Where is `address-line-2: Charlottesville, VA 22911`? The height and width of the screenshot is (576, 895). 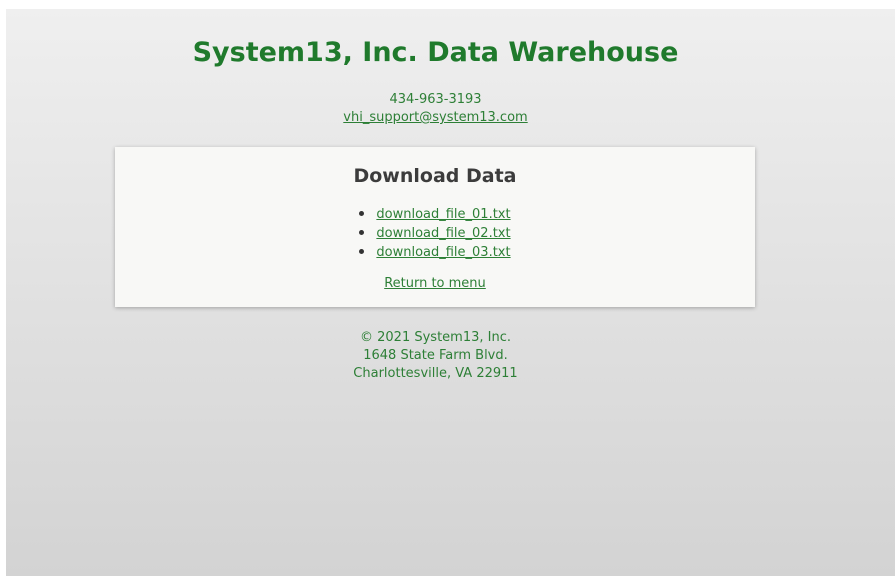 address-line-2: Charlottesville, VA 22911 is located at coordinates (435, 373).